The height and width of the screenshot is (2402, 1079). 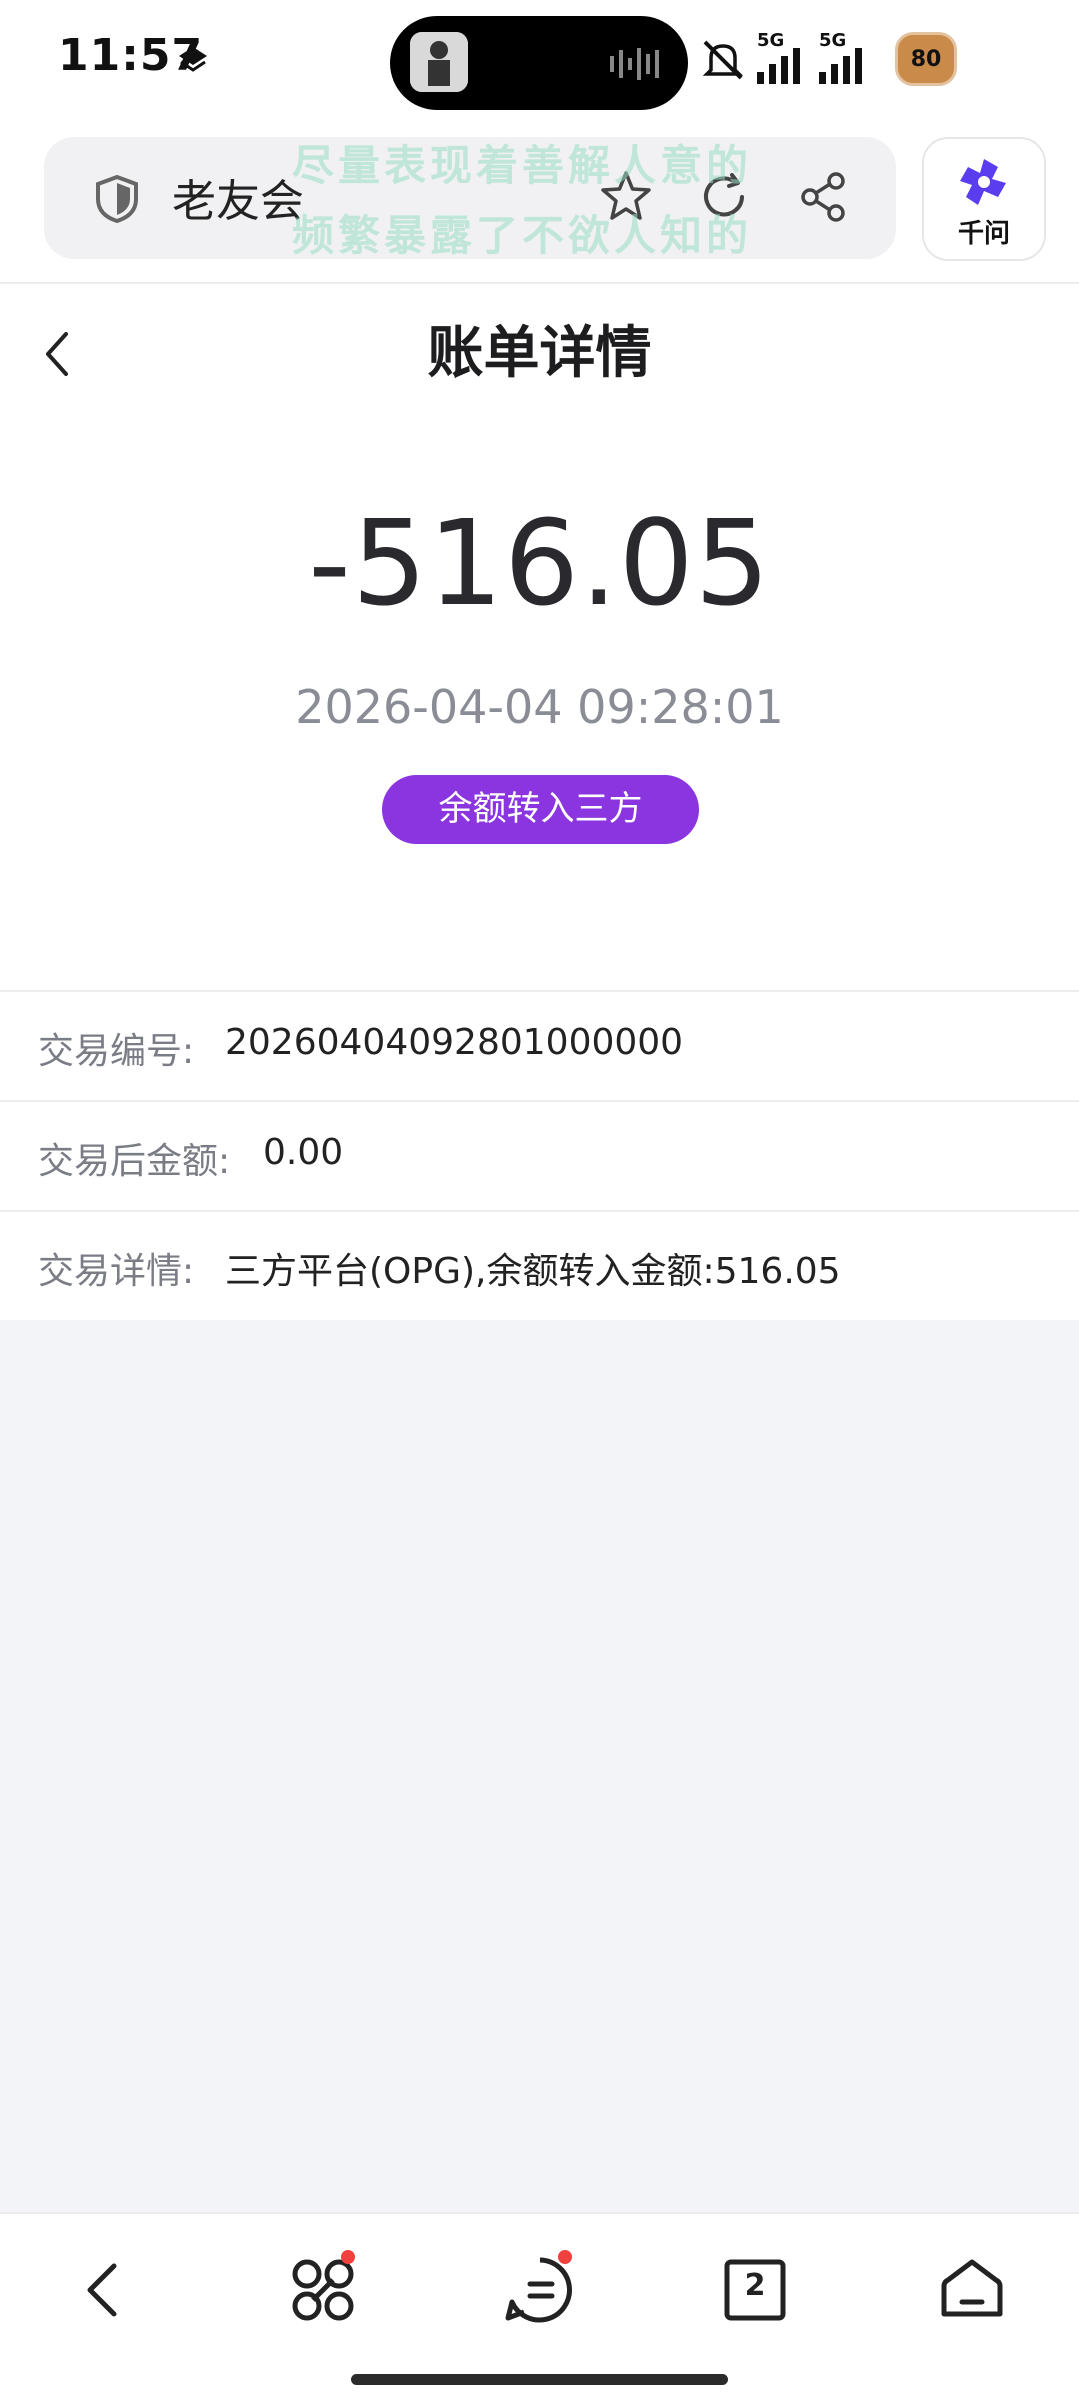 I want to click on layers-icon, so click(x=193, y=59).